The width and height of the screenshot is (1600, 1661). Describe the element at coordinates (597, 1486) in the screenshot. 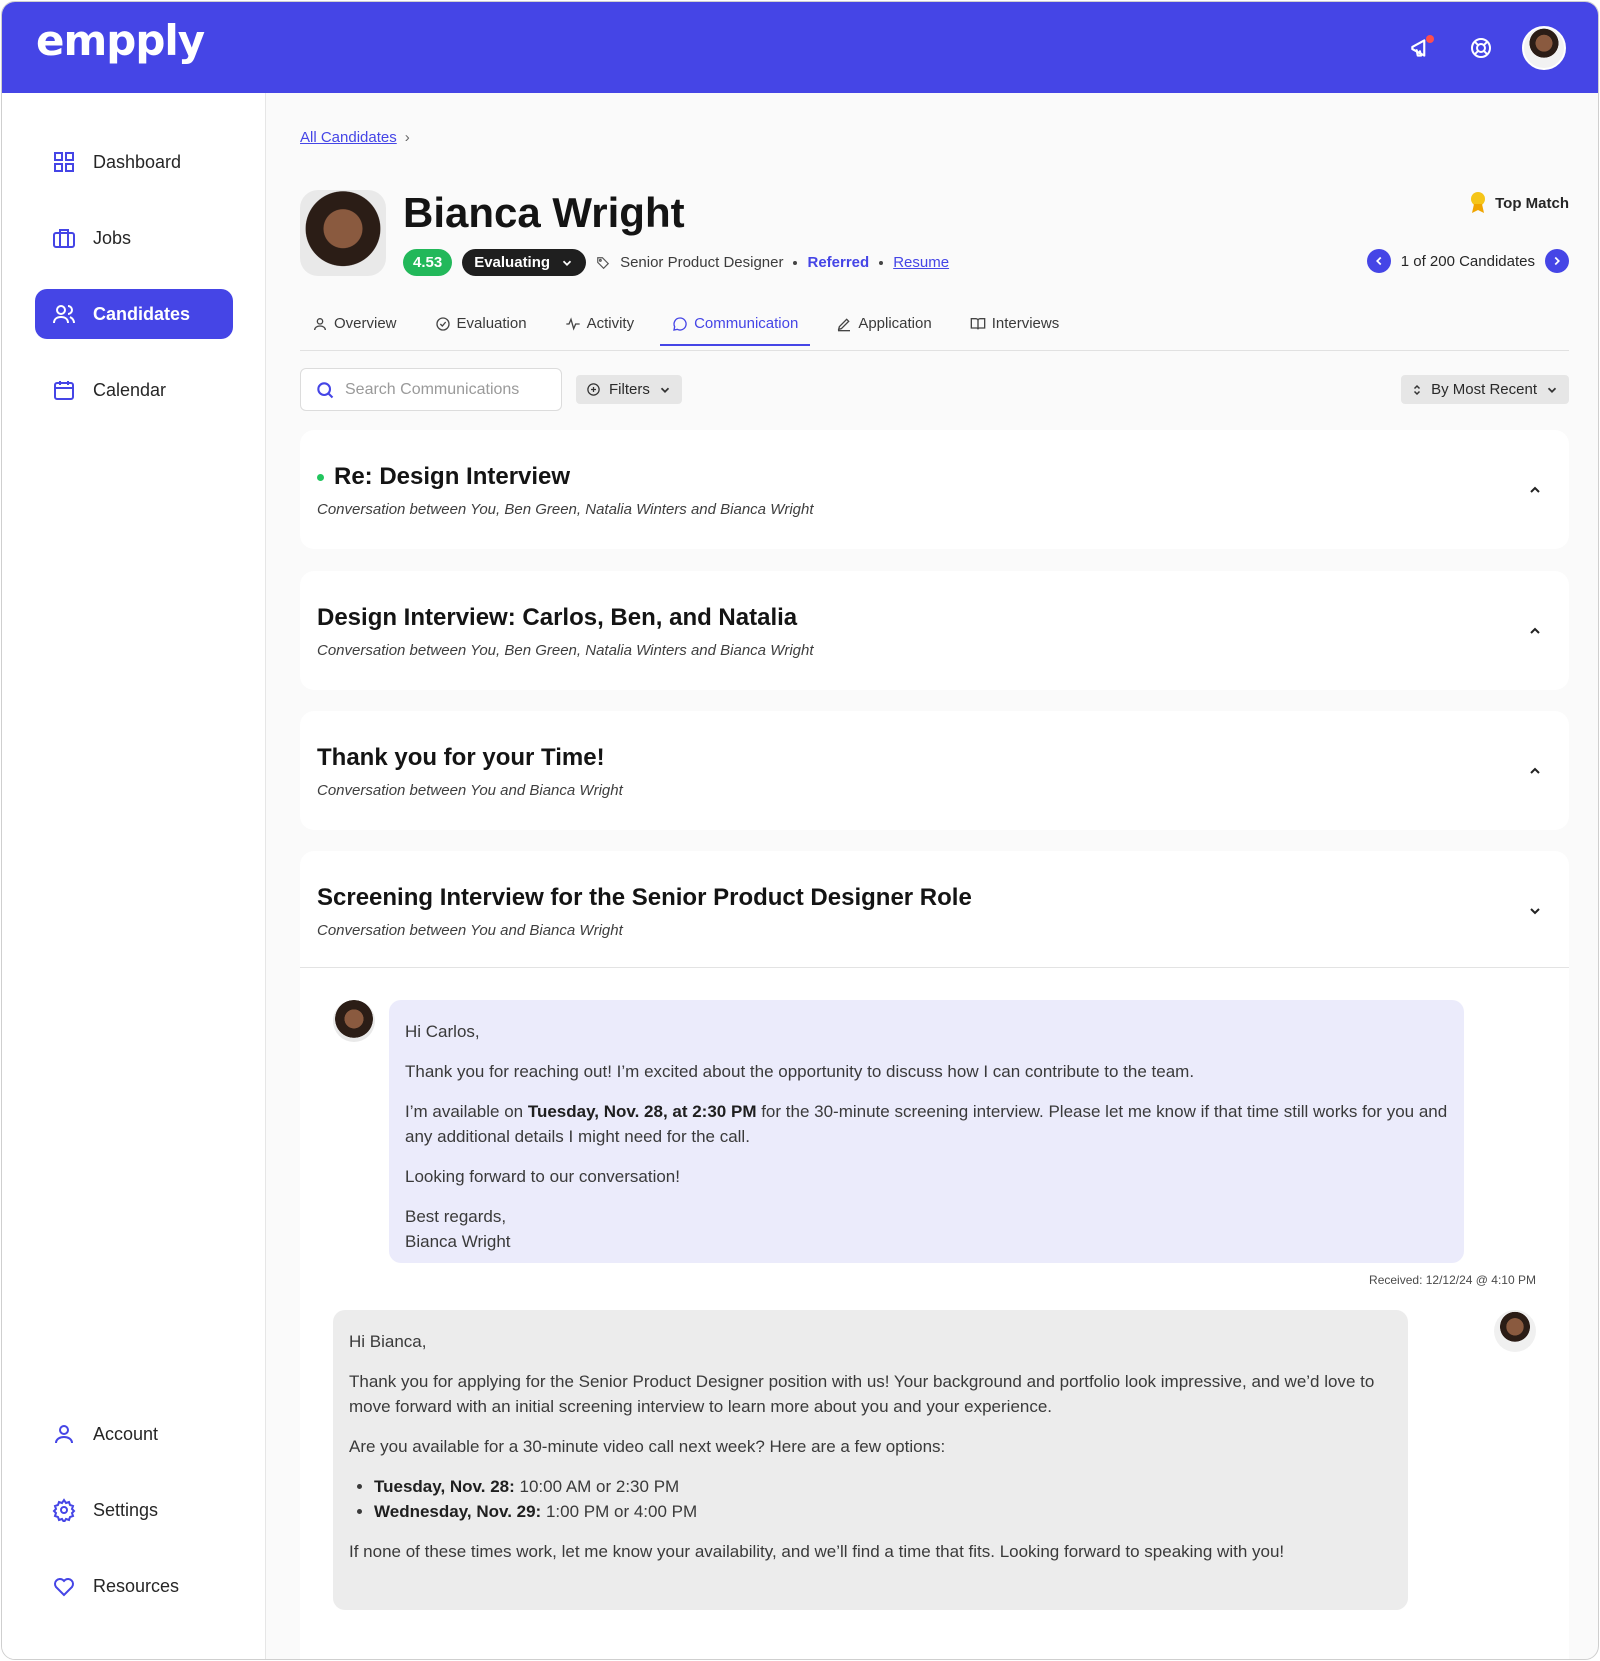

I see `option-times: 10:00 AM or 2:30 PM` at that location.